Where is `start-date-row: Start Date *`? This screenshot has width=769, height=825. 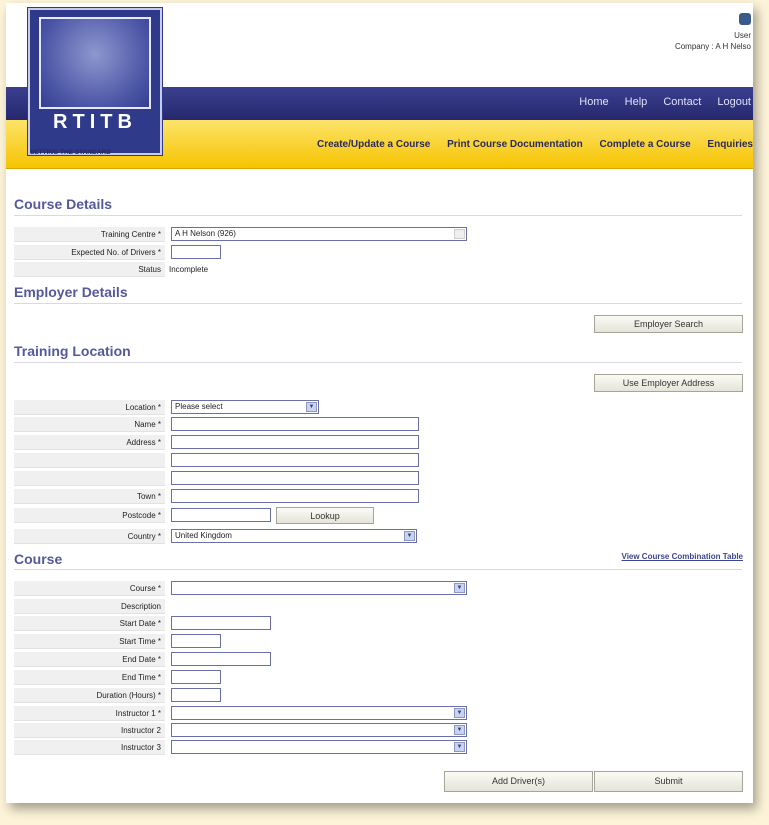
start-date-row: Start Date * is located at coordinates (239, 624).